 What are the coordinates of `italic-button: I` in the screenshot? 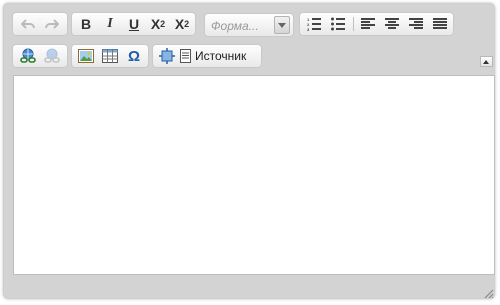 It's located at (110, 24).